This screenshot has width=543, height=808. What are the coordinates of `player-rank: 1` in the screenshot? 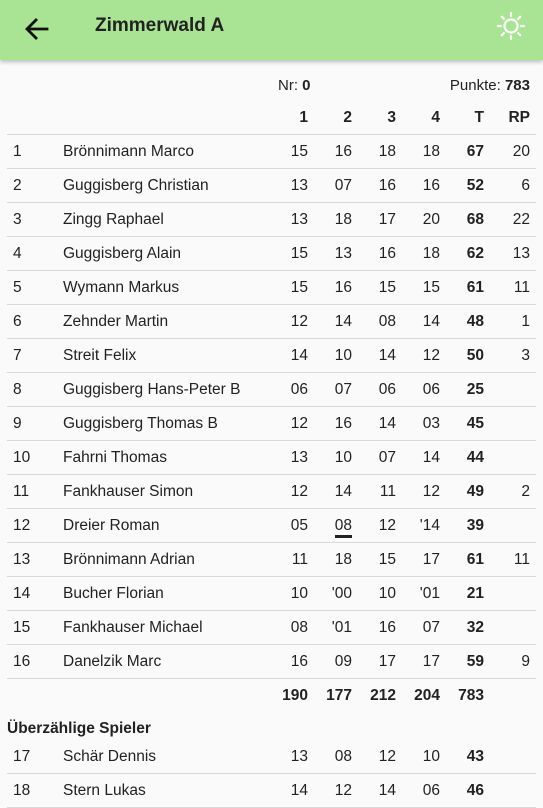 It's located at (35, 151).